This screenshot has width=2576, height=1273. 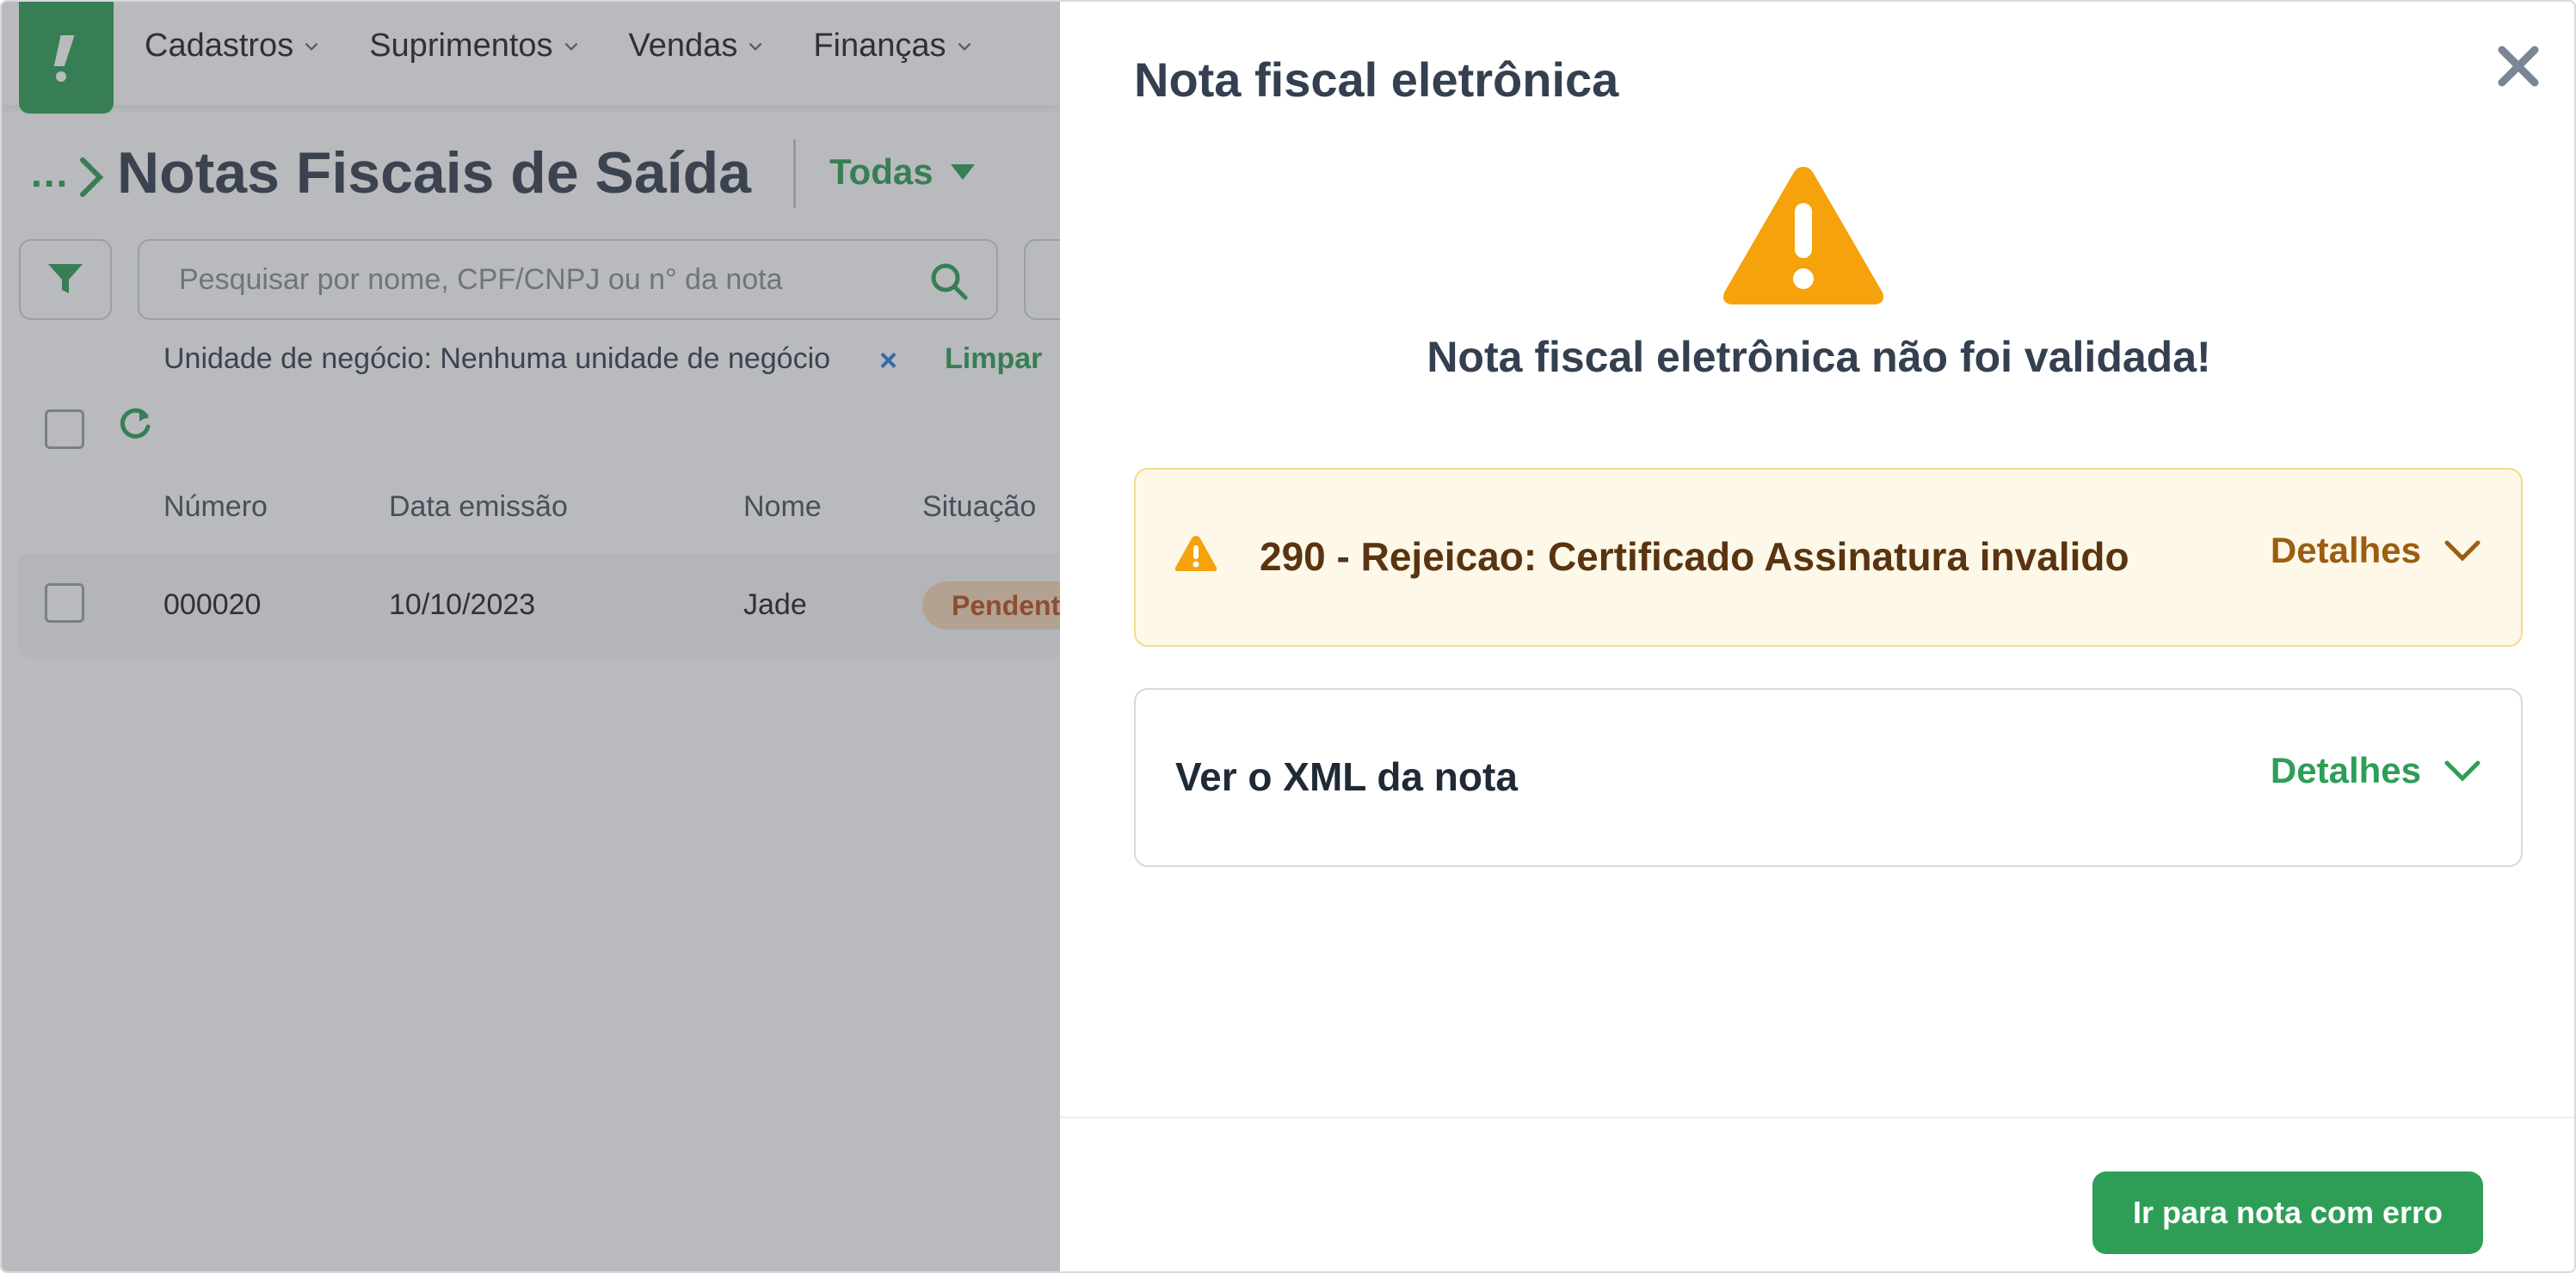 What do you see at coordinates (2287, 1213) in the screenshot?
I see `go-to-error-note-button: Ir para nota com erro` at bounding box center [2287, 1213].